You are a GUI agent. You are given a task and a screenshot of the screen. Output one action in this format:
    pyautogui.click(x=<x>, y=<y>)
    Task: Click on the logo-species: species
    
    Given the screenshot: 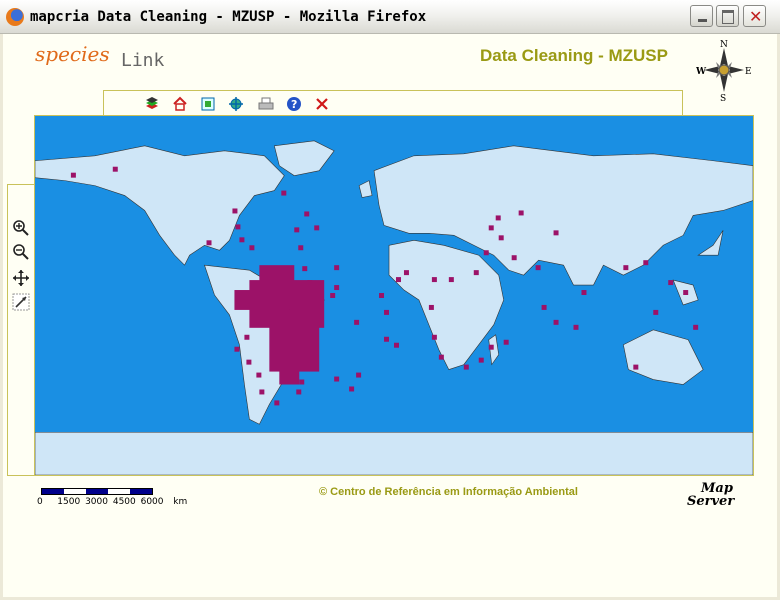 What is the action you would take?
    pyautogui.click(x=72, y=54)
    